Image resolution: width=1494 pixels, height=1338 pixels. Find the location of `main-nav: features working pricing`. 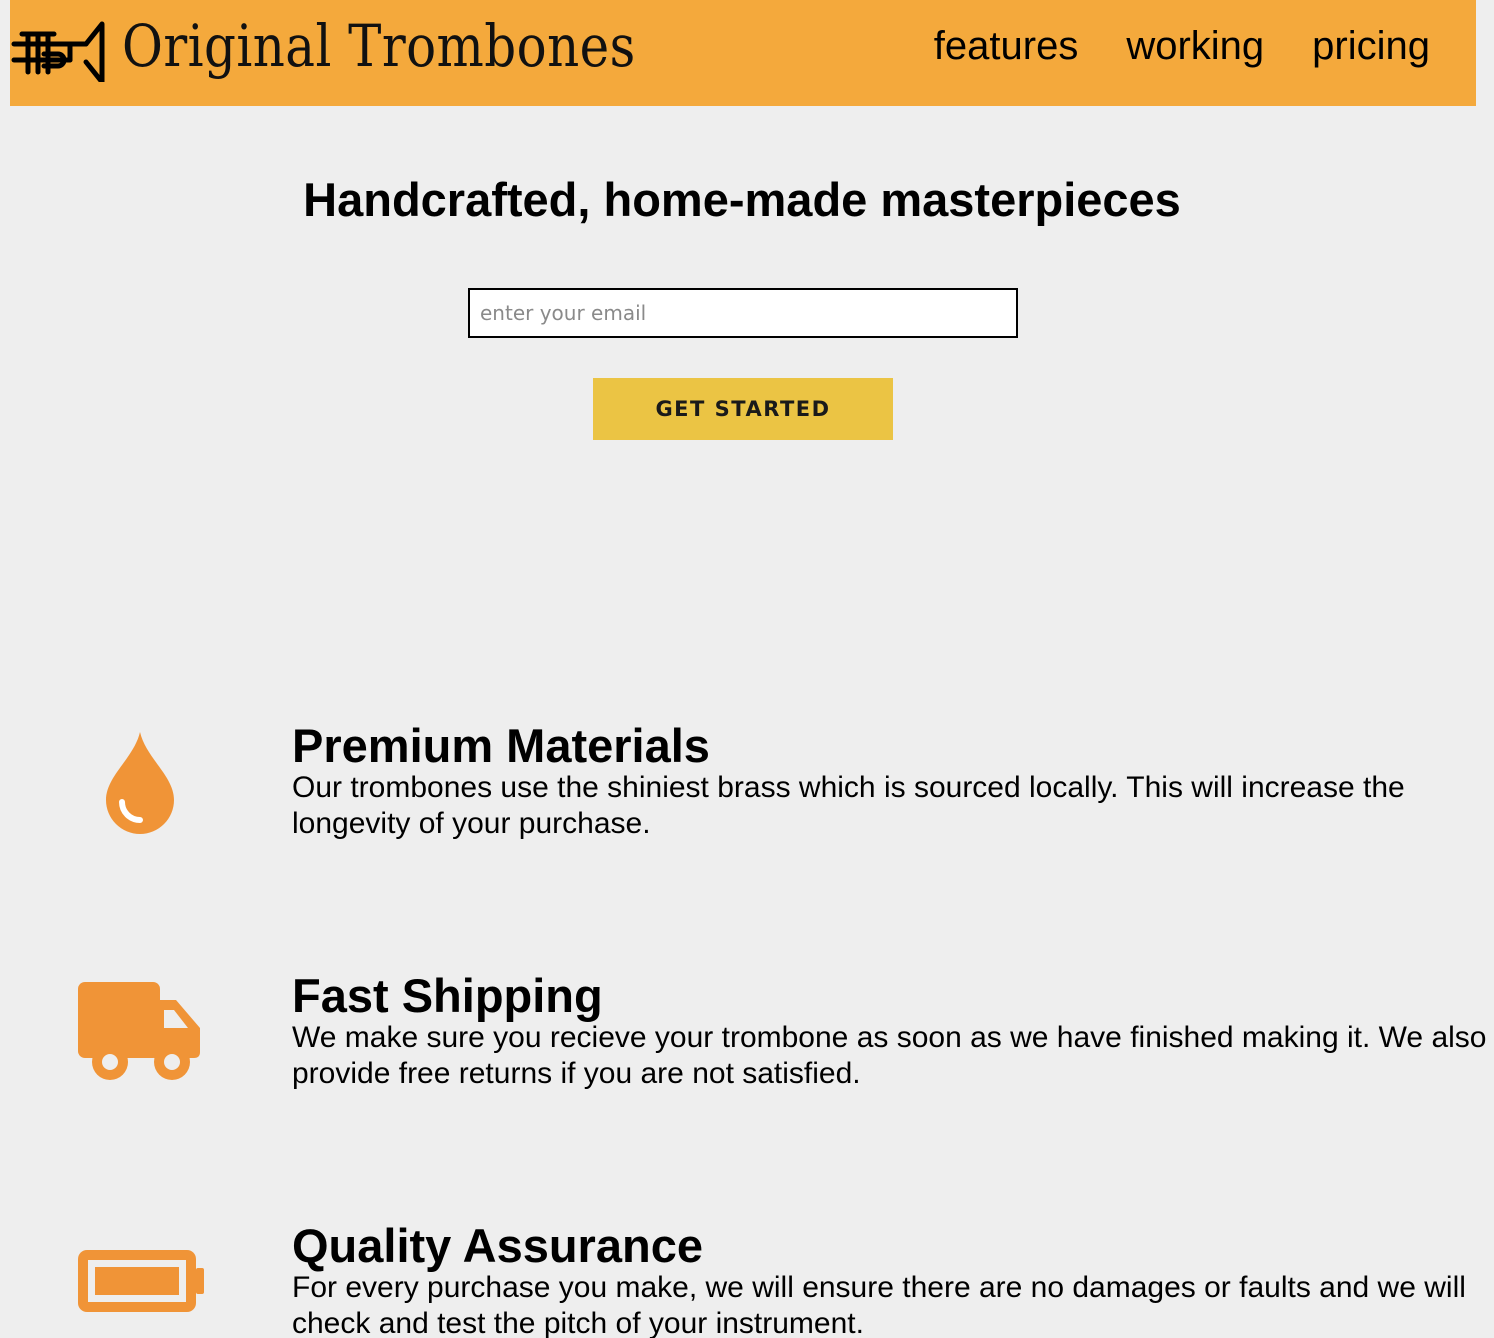

main-nav: features working pricing is located at coordinates (1182, 46).